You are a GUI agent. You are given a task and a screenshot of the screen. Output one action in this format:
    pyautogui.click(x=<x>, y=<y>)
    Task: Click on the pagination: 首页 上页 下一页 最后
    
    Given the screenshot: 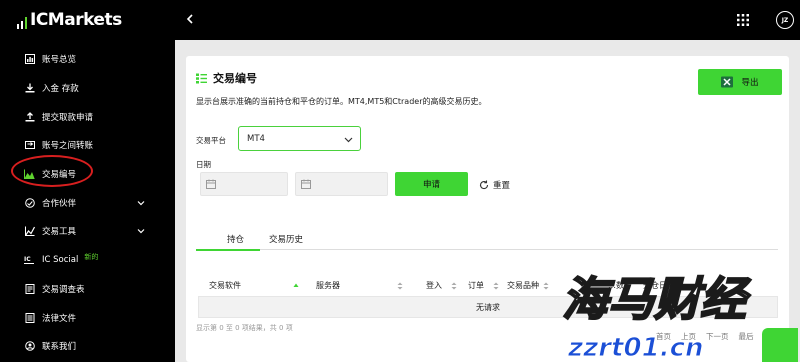 What is the action you would take?
    pyautogui.click(x=705, y=336)
    